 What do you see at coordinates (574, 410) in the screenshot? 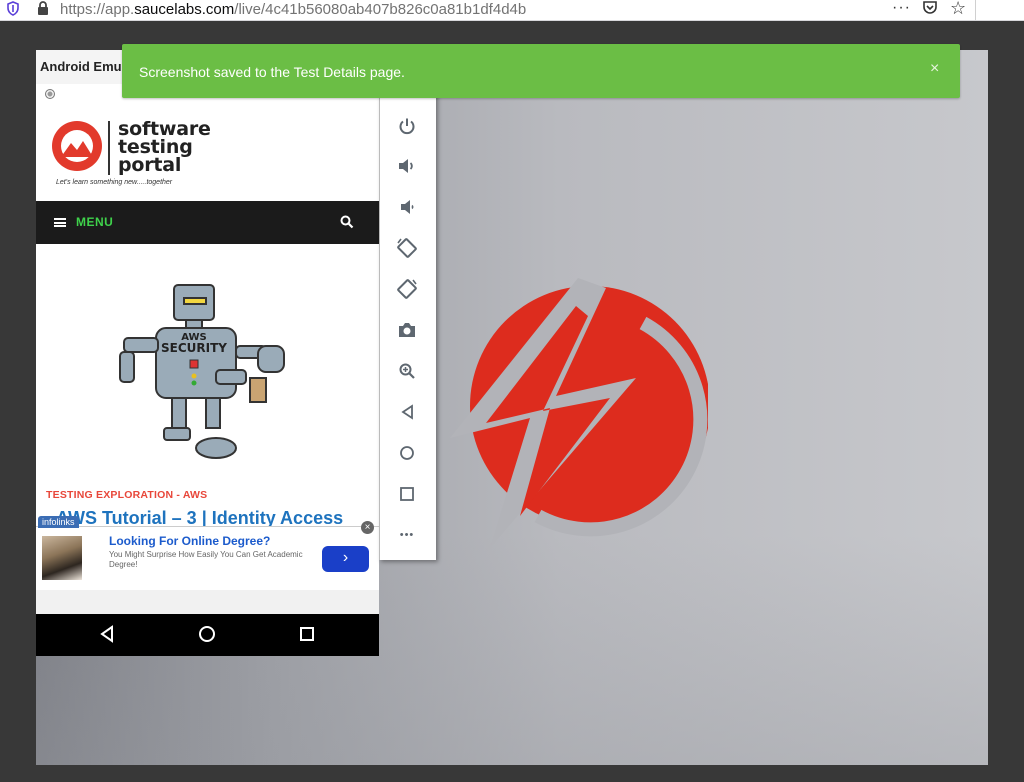
I see `sauce-labs-logo` at bounding box center [574, 410].